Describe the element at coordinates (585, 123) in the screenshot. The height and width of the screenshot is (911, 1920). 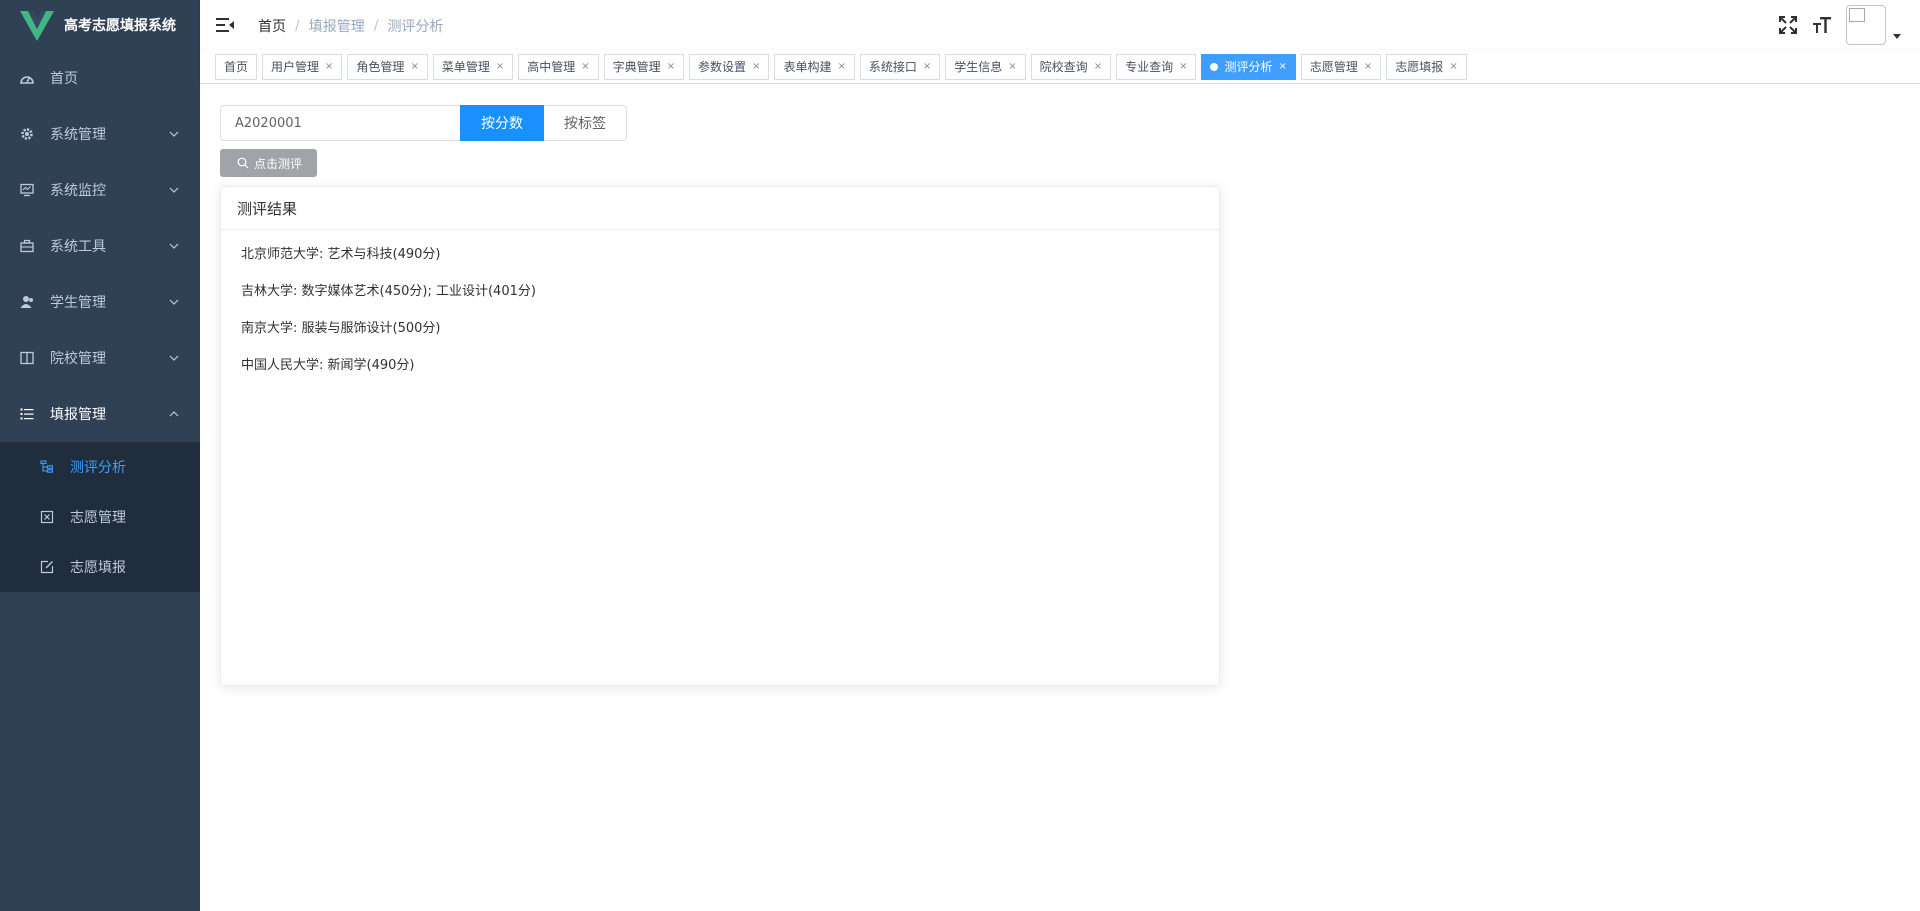
I see `by-tag-button: 按标签` at that location.